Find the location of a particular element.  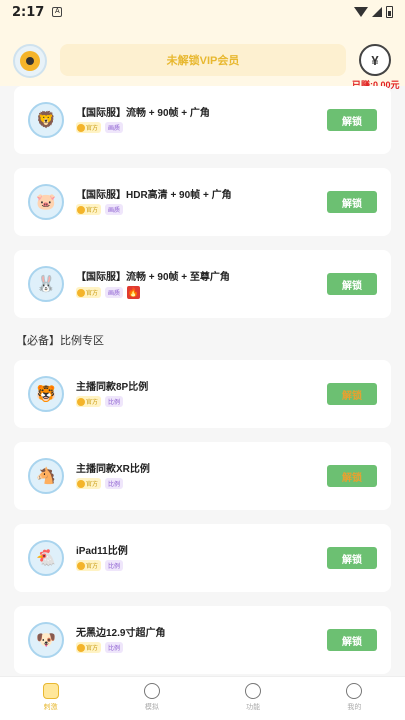

status-time: 2:17 is located at coordinates (28, 12).